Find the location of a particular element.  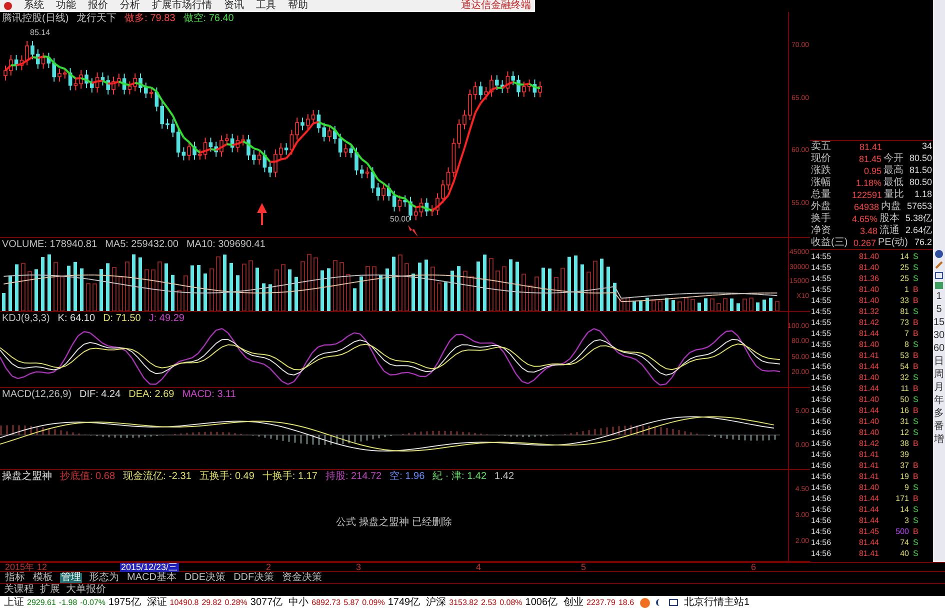

period-button: 1 is located at coordinates (939, 297).